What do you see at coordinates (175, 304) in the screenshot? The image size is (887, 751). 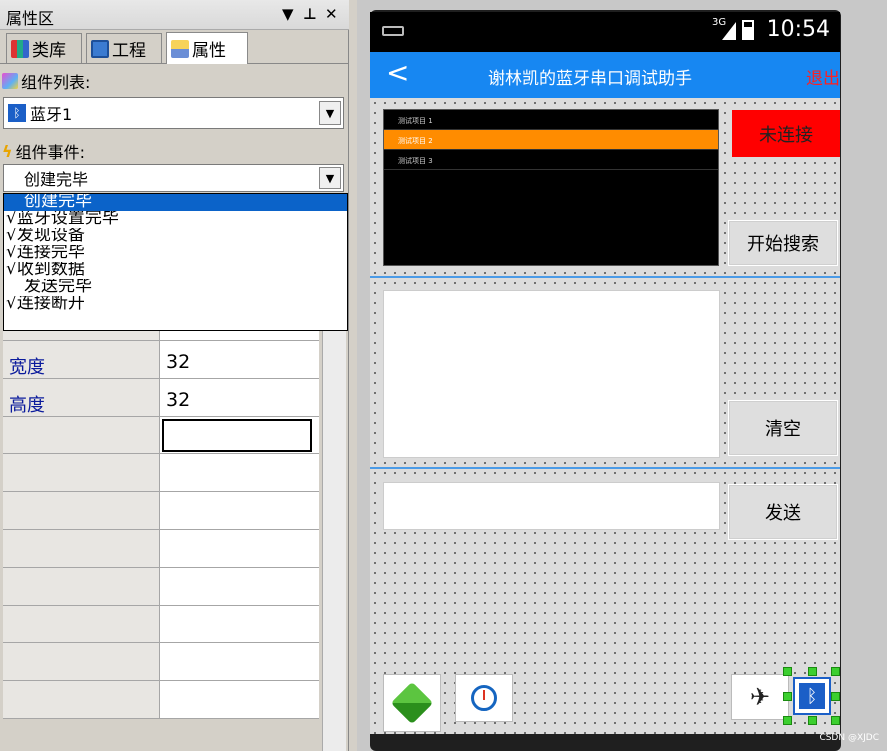 I see `event-option: √连接断开` at bounding box center [175, 304].